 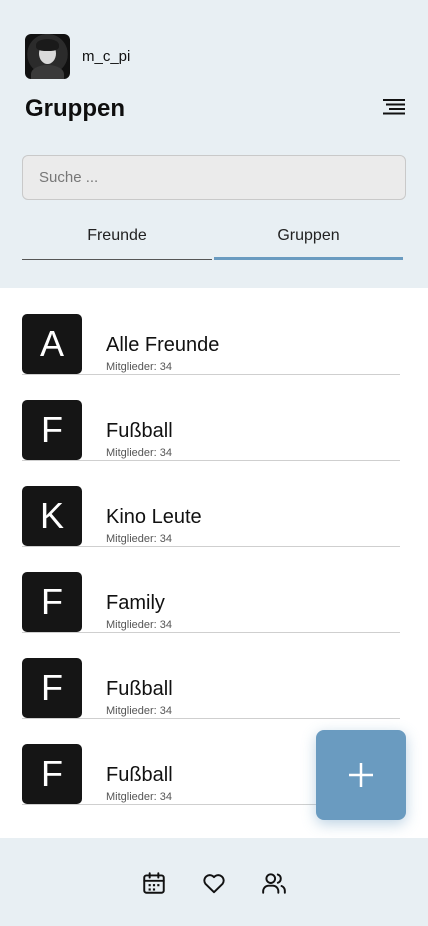 What do you see at coordinates (117, 242) in the screenshot?
I see `tab-friends: Freunde` at bounding box center [117, 242].